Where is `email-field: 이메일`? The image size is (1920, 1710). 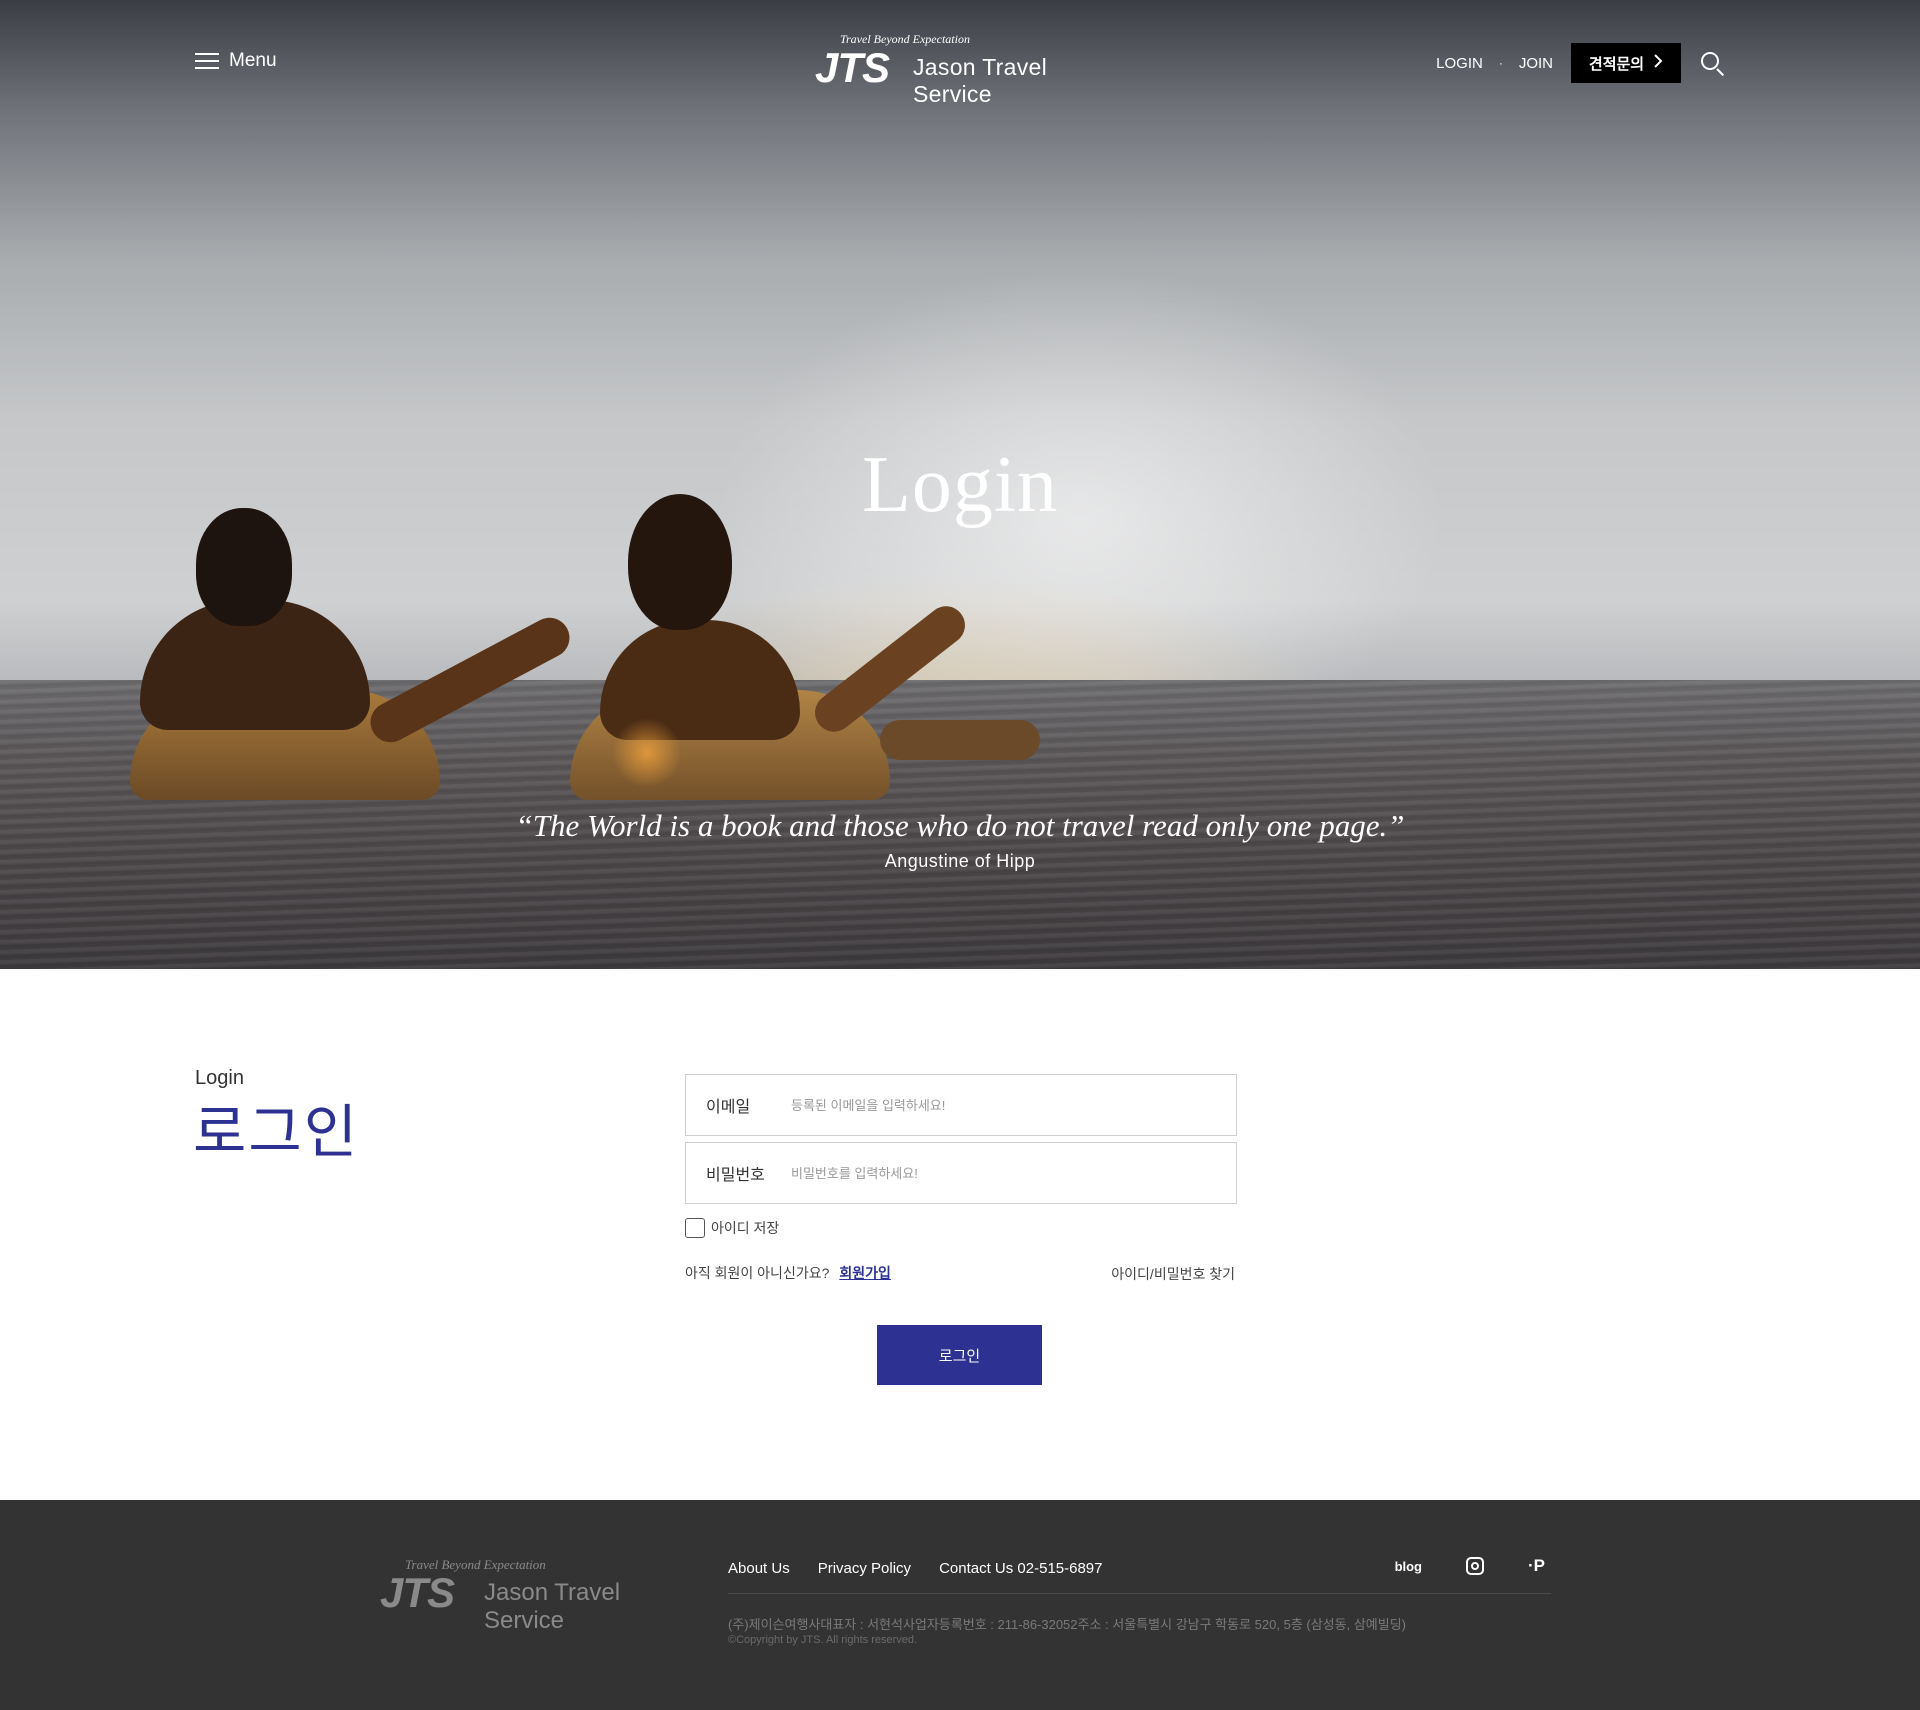
email-field: 이메일 is located at coordinates (961, 1105).